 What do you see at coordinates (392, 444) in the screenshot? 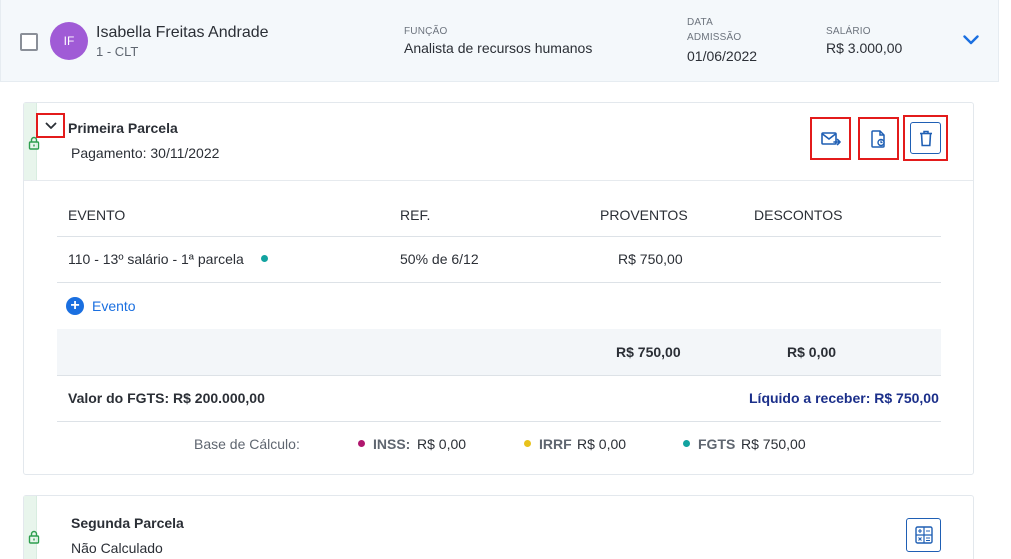
I see `inss-label: INSS:` at bounding box center [392, 444].